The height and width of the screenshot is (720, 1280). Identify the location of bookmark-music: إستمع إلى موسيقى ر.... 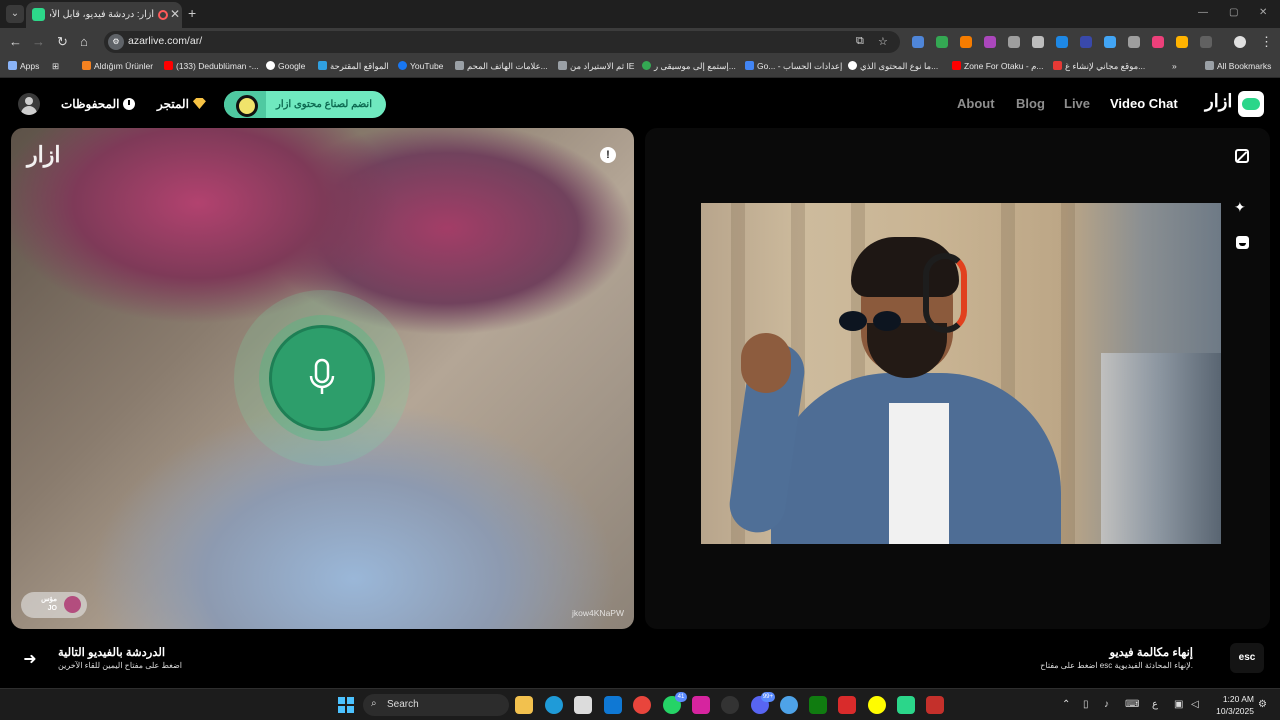
(689, 66).